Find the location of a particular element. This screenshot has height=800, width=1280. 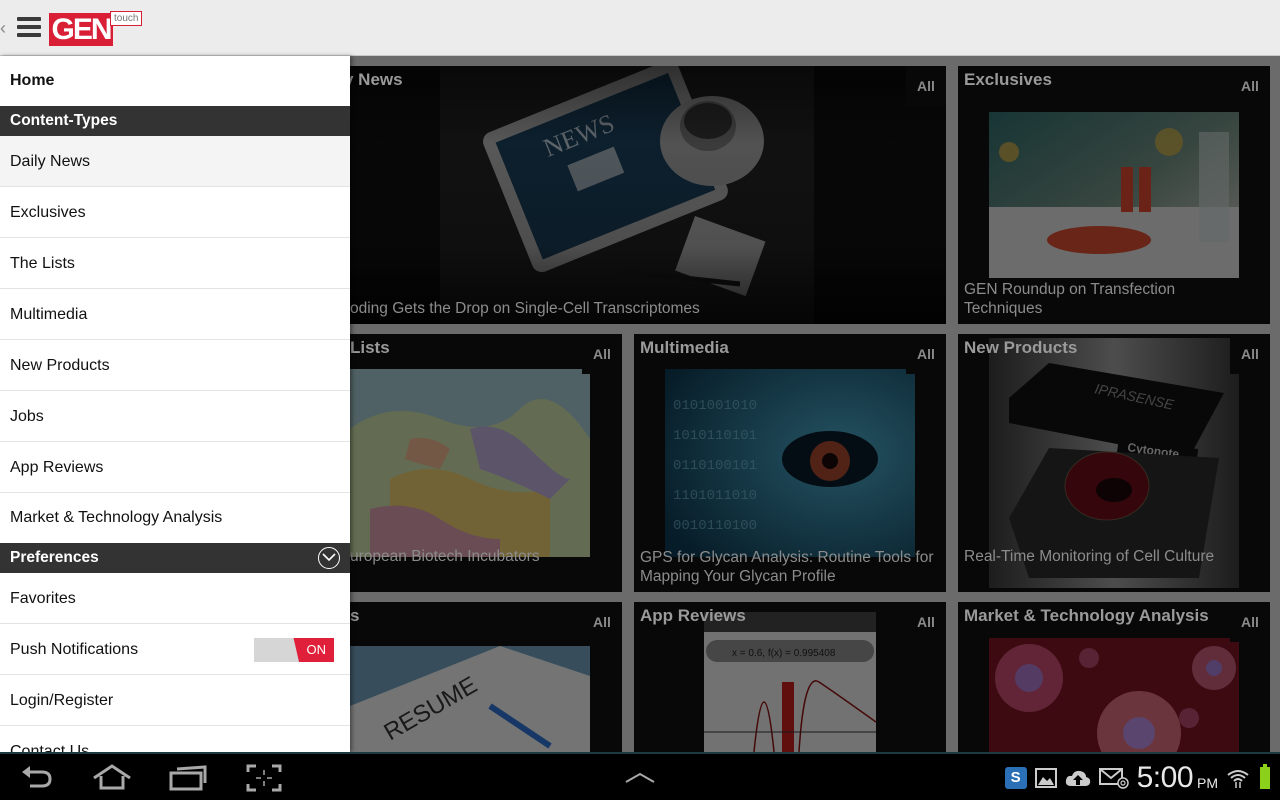

back-button is located at coordinates (40, 778).